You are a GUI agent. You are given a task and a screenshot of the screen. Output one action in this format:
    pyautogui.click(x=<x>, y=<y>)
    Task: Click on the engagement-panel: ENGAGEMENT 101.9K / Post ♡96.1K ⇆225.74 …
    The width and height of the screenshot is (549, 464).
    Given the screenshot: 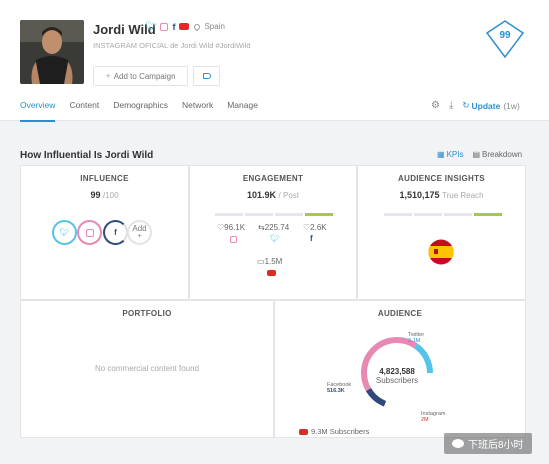 What is the action you would take?
    pyautogui.click(x=273, y=232)
    